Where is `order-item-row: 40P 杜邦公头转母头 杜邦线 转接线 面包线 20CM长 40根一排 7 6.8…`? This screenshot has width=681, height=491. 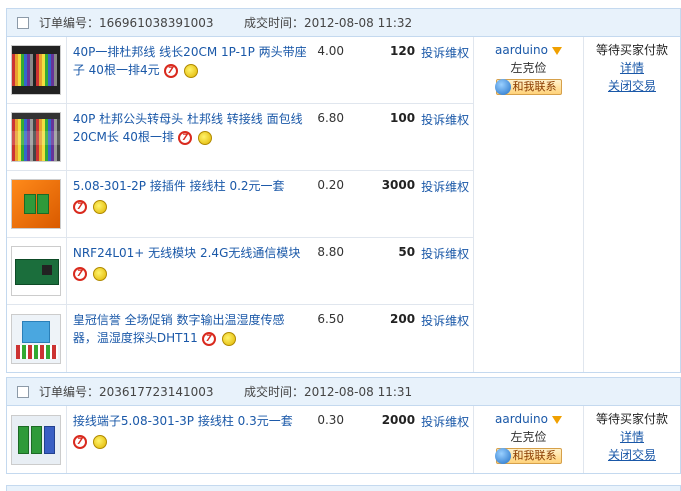 order-item-row: 40P 杜邦公头转母头 杜邦线 转接线 面包线 20CM长 40根一排 7 6.8… is located at coordinates (240, 137).